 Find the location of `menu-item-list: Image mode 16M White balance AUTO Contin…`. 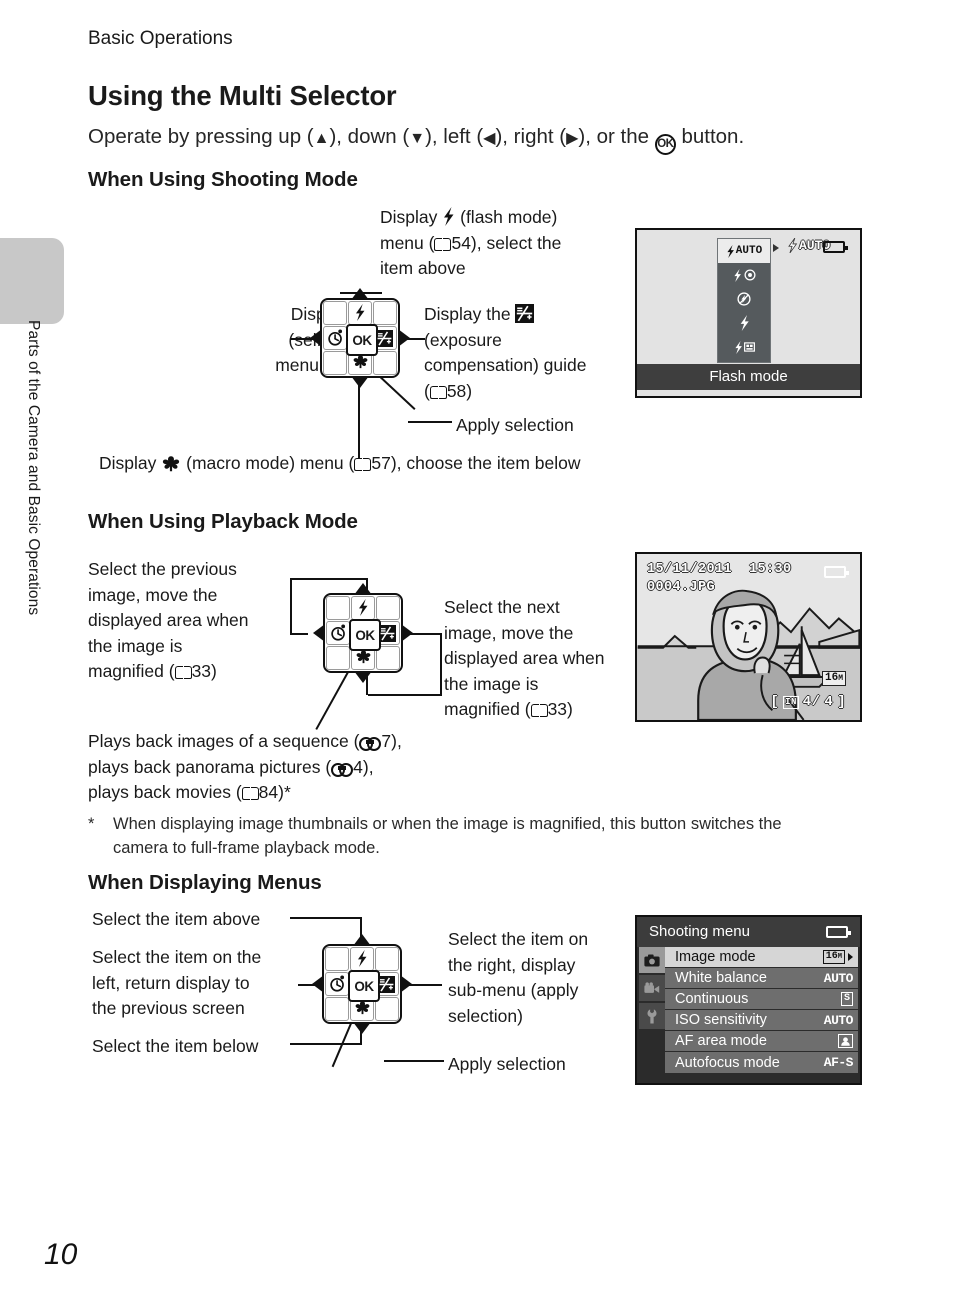

menu-item-list: Image mode 16M White balance AUTO Contin… is located at coordinates (761, 1010).